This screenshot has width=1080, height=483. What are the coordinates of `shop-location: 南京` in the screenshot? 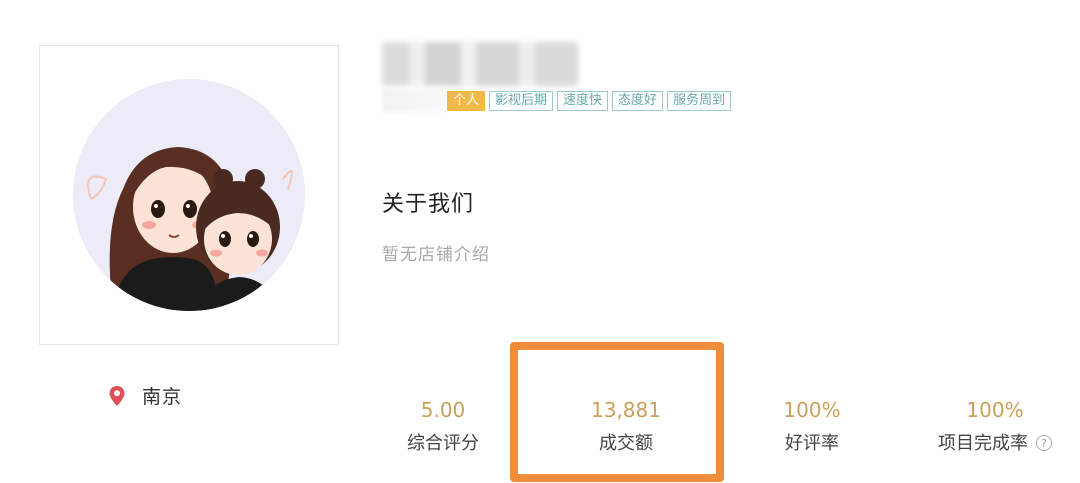 It's located at (145, 395).